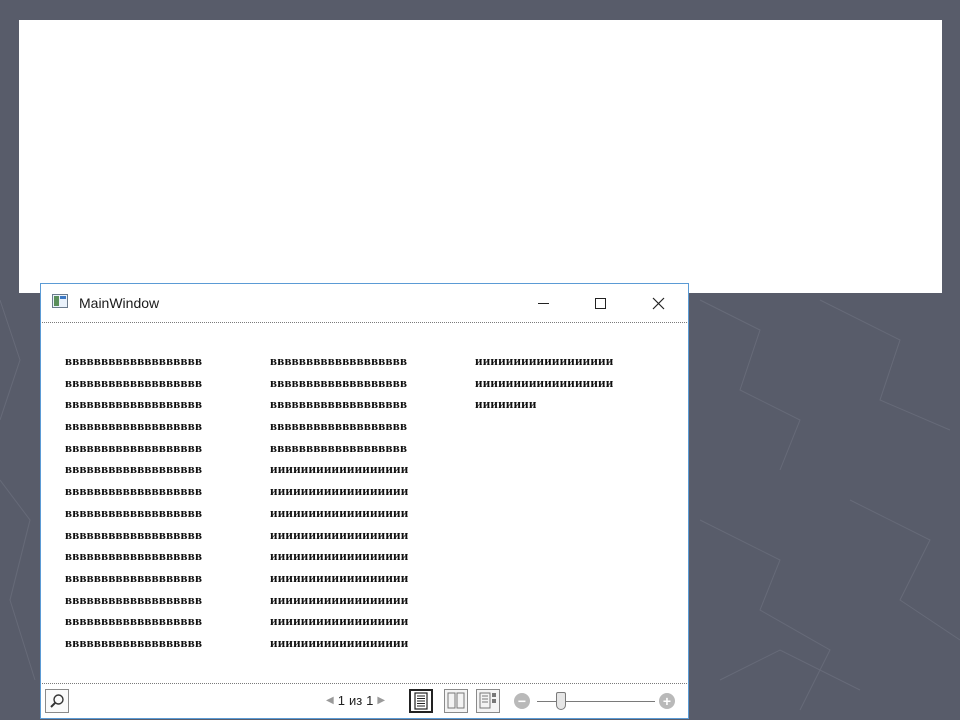  I want to click on plus-icon: +, so click(667, 701).